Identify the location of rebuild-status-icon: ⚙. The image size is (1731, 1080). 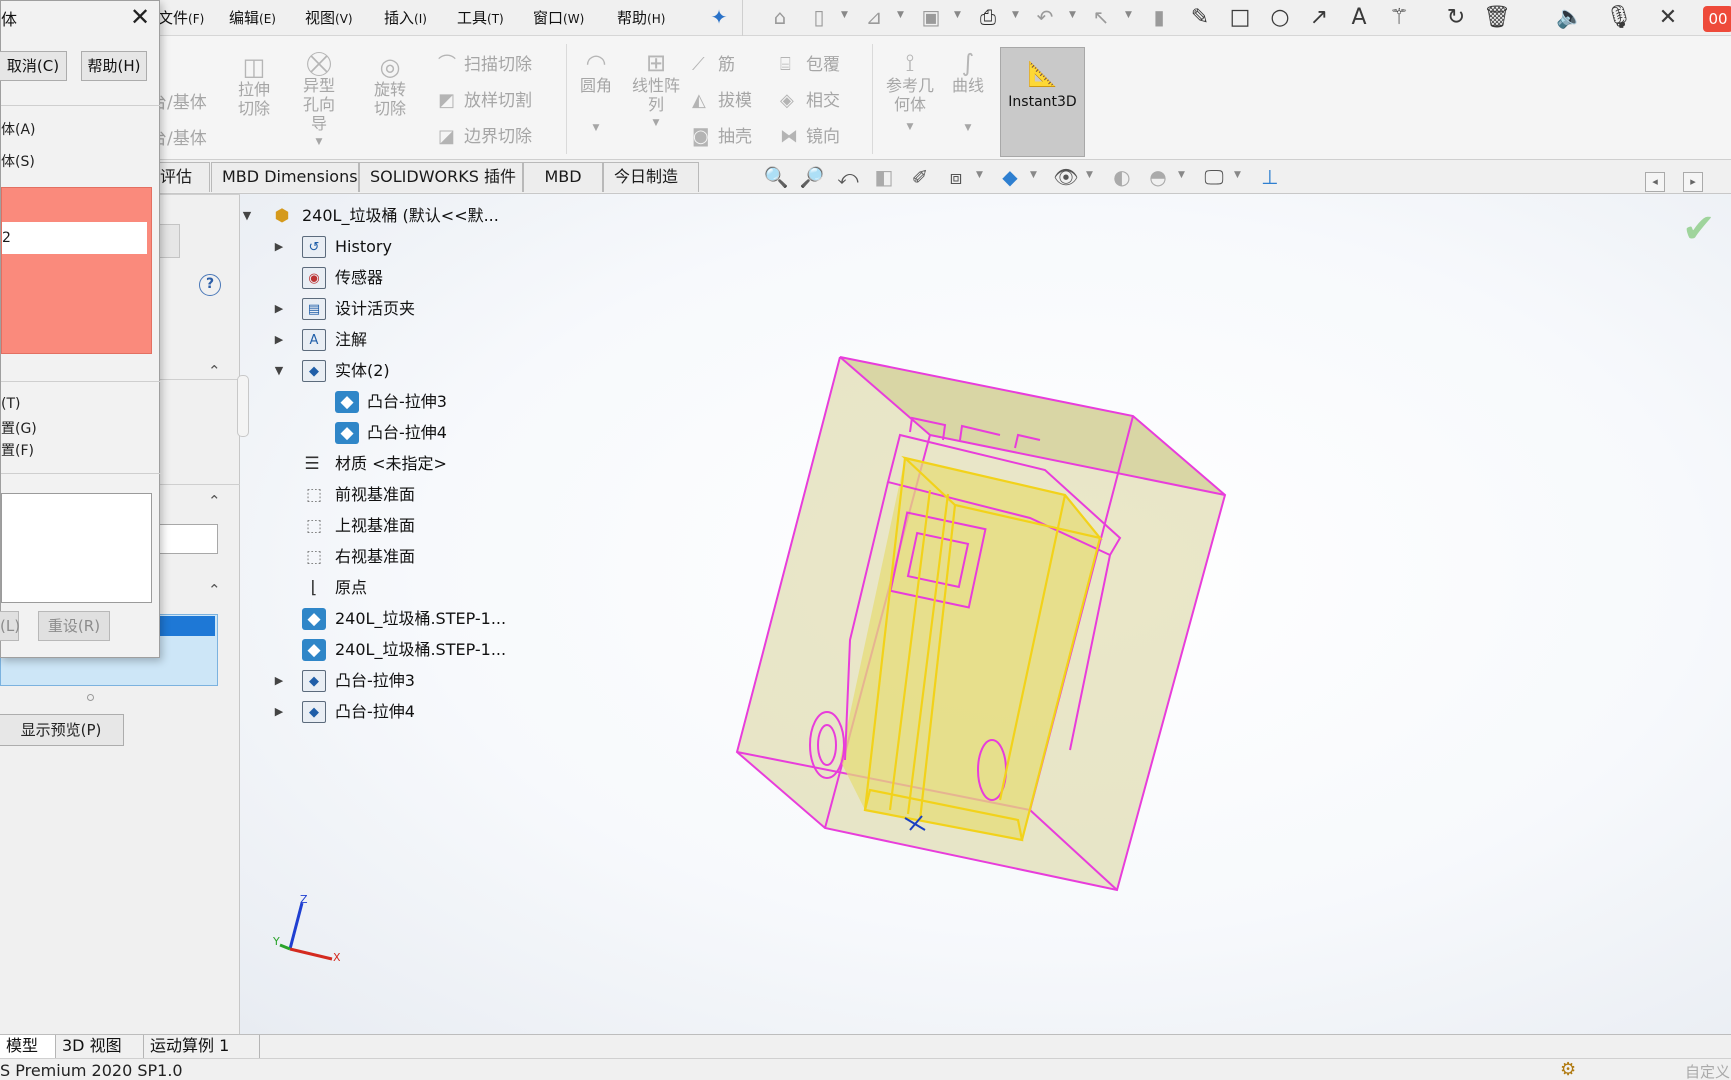
(1568, 1069).